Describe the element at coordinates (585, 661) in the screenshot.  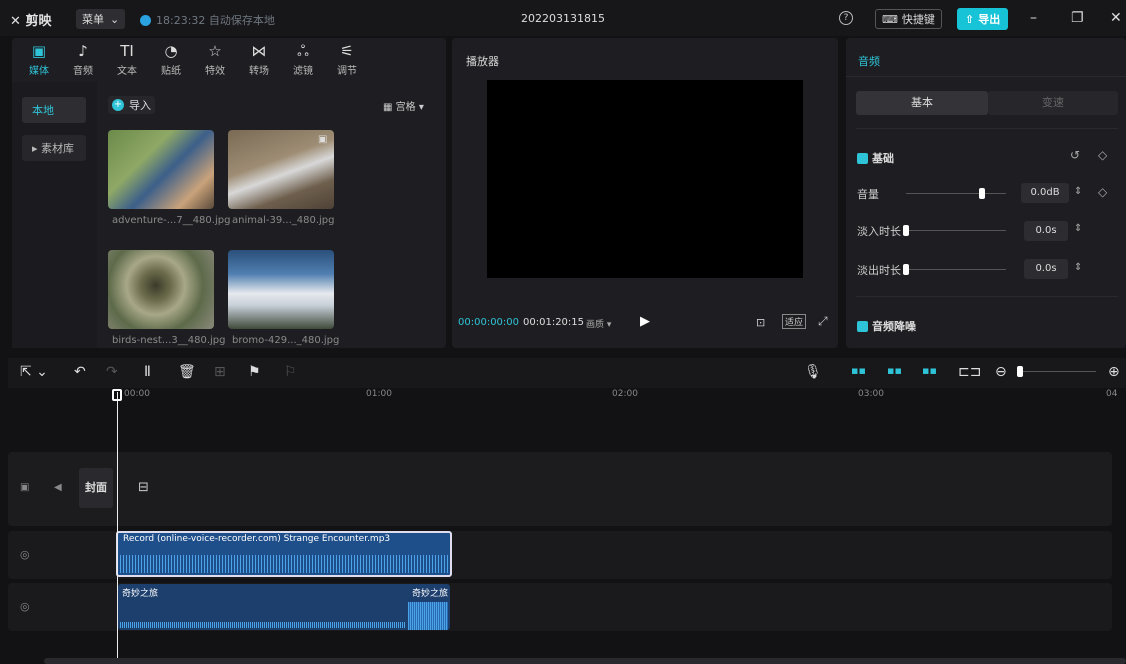
I see `timeline-scrollbar` at that location.